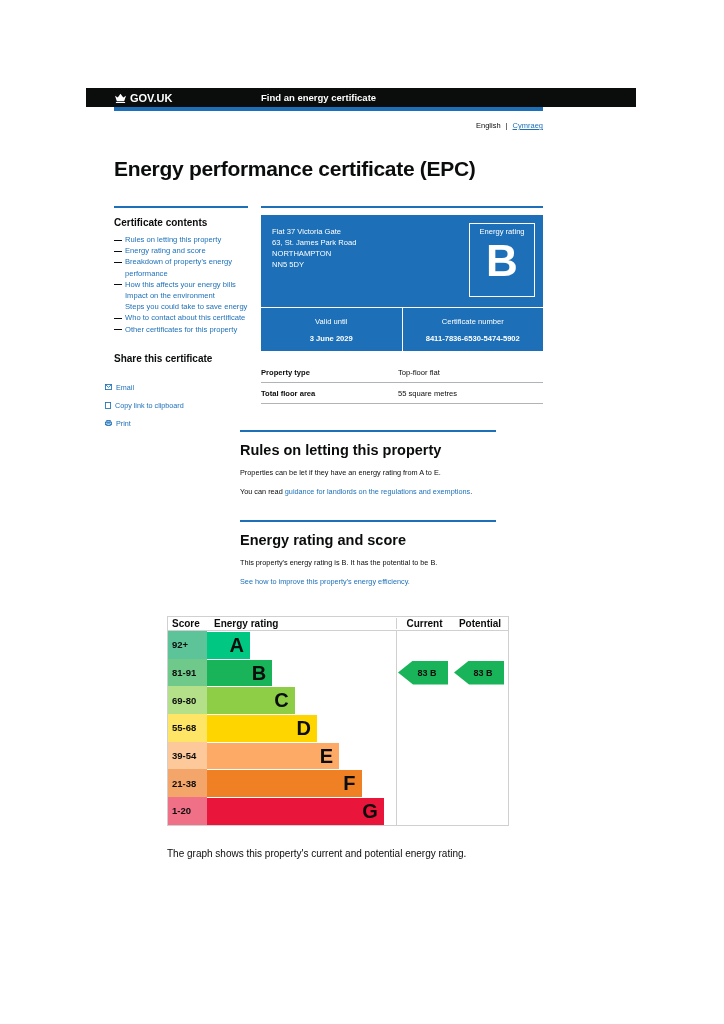  What do you see at coordinates (273, 756) in the screenshot?
I see `rating-bar: E` at bounding box center [273, 756].